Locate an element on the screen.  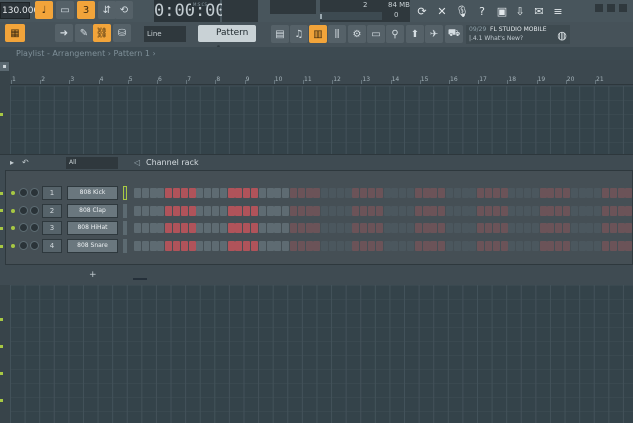
channel-volume-knob is located at coordinates (34, 210).